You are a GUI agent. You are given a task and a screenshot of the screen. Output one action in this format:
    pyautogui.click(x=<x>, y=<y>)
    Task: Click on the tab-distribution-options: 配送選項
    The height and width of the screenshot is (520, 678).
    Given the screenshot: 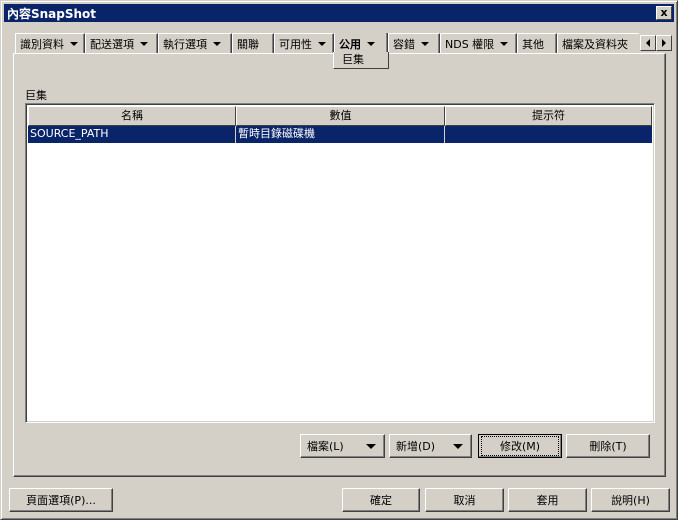 What is the action you would take?
    pyautogui.click(x=121, y=43)
    